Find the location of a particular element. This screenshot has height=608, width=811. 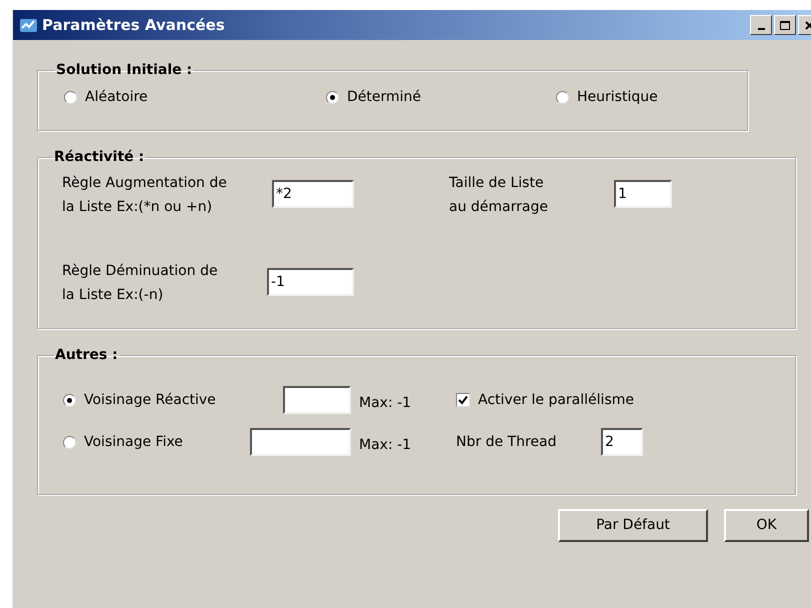

radio-label: Déterminé is located at coordinates (384, 97).